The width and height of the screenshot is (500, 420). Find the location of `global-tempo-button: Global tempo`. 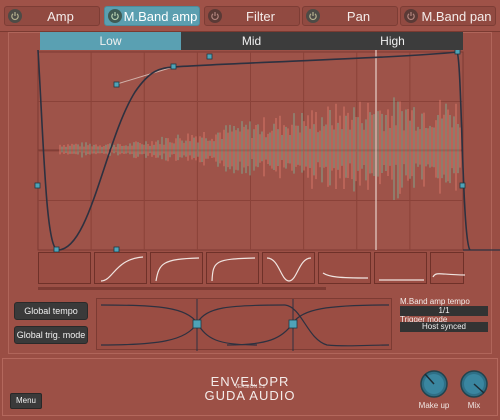

global-tempo-button: Global tempo is located at coordinates (51, 311).